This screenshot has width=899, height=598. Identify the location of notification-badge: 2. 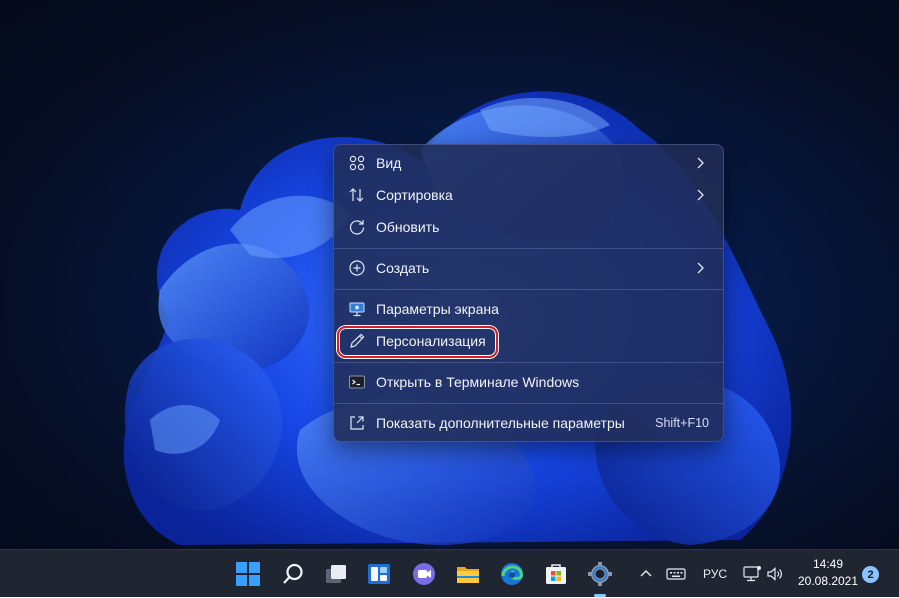
(870, 574).